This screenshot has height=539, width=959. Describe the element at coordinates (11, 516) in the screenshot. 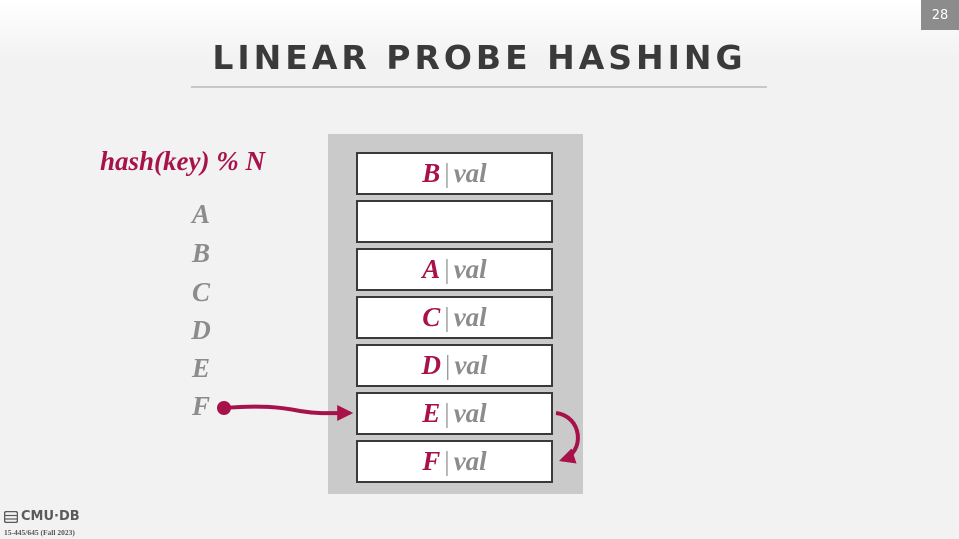

I see `database-icon` at that location.